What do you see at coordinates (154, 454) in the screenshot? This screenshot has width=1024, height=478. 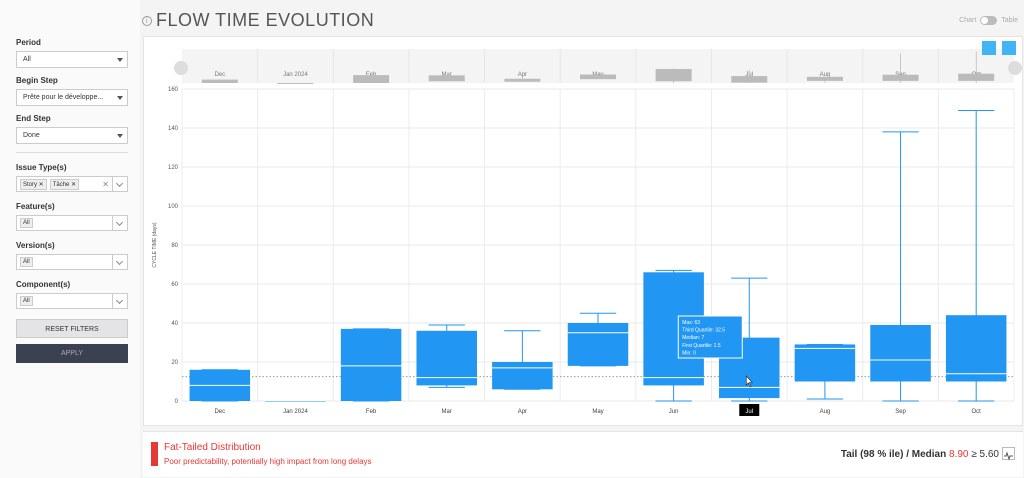 I see `status-indicator` at bounding box center [154, 454].